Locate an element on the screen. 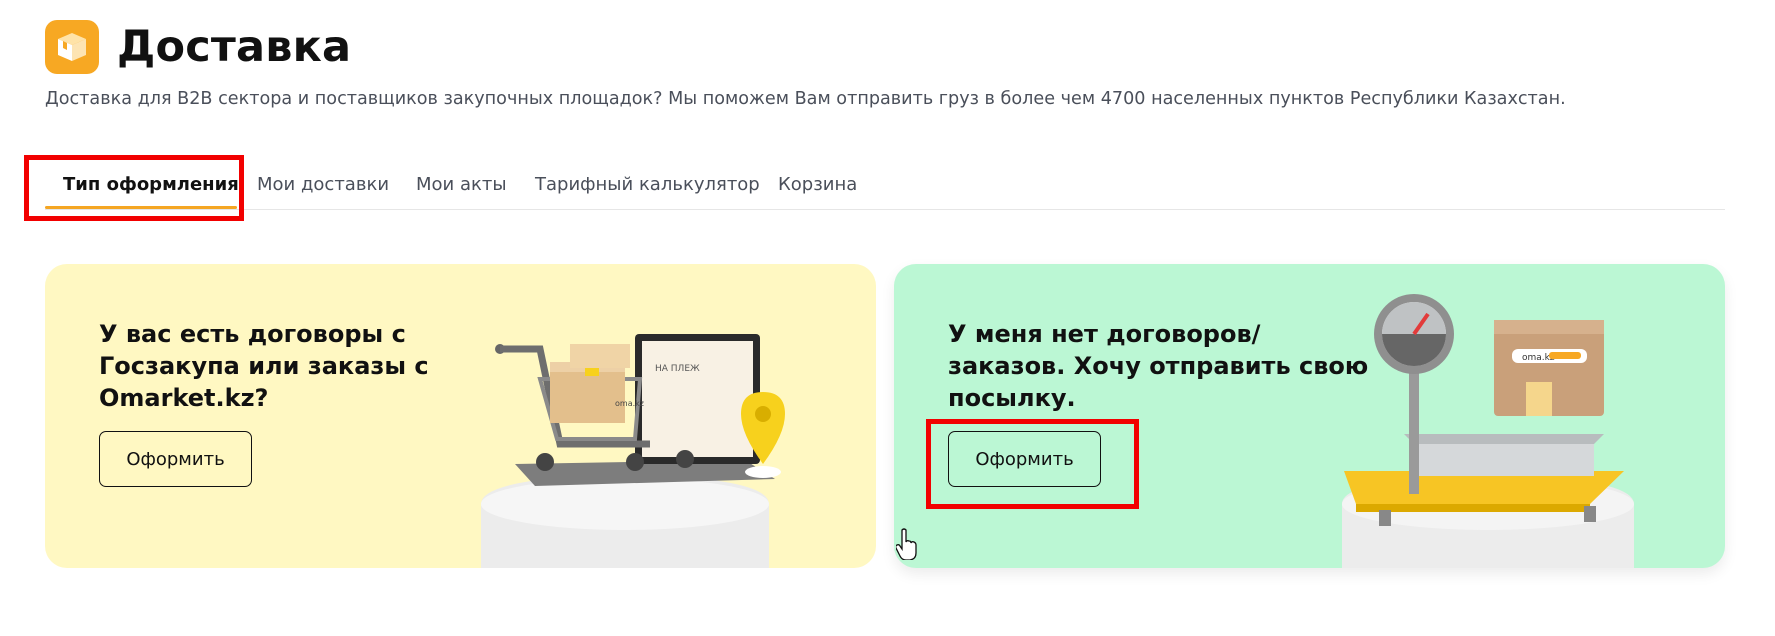 This screenshot has height=636, width=1775. order-button: Оформить is located at coordinates (175, 459).